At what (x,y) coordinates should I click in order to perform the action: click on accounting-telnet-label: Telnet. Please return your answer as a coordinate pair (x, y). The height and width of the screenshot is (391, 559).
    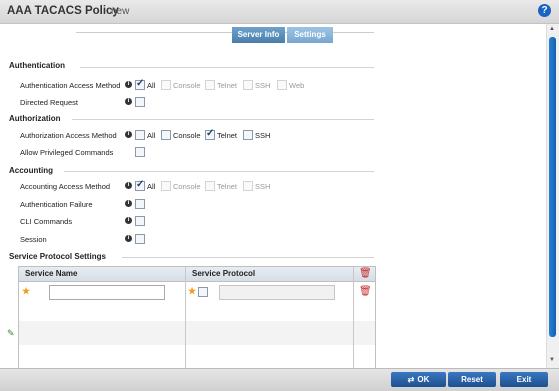
    Looking at the image, I should click on (227, 186).